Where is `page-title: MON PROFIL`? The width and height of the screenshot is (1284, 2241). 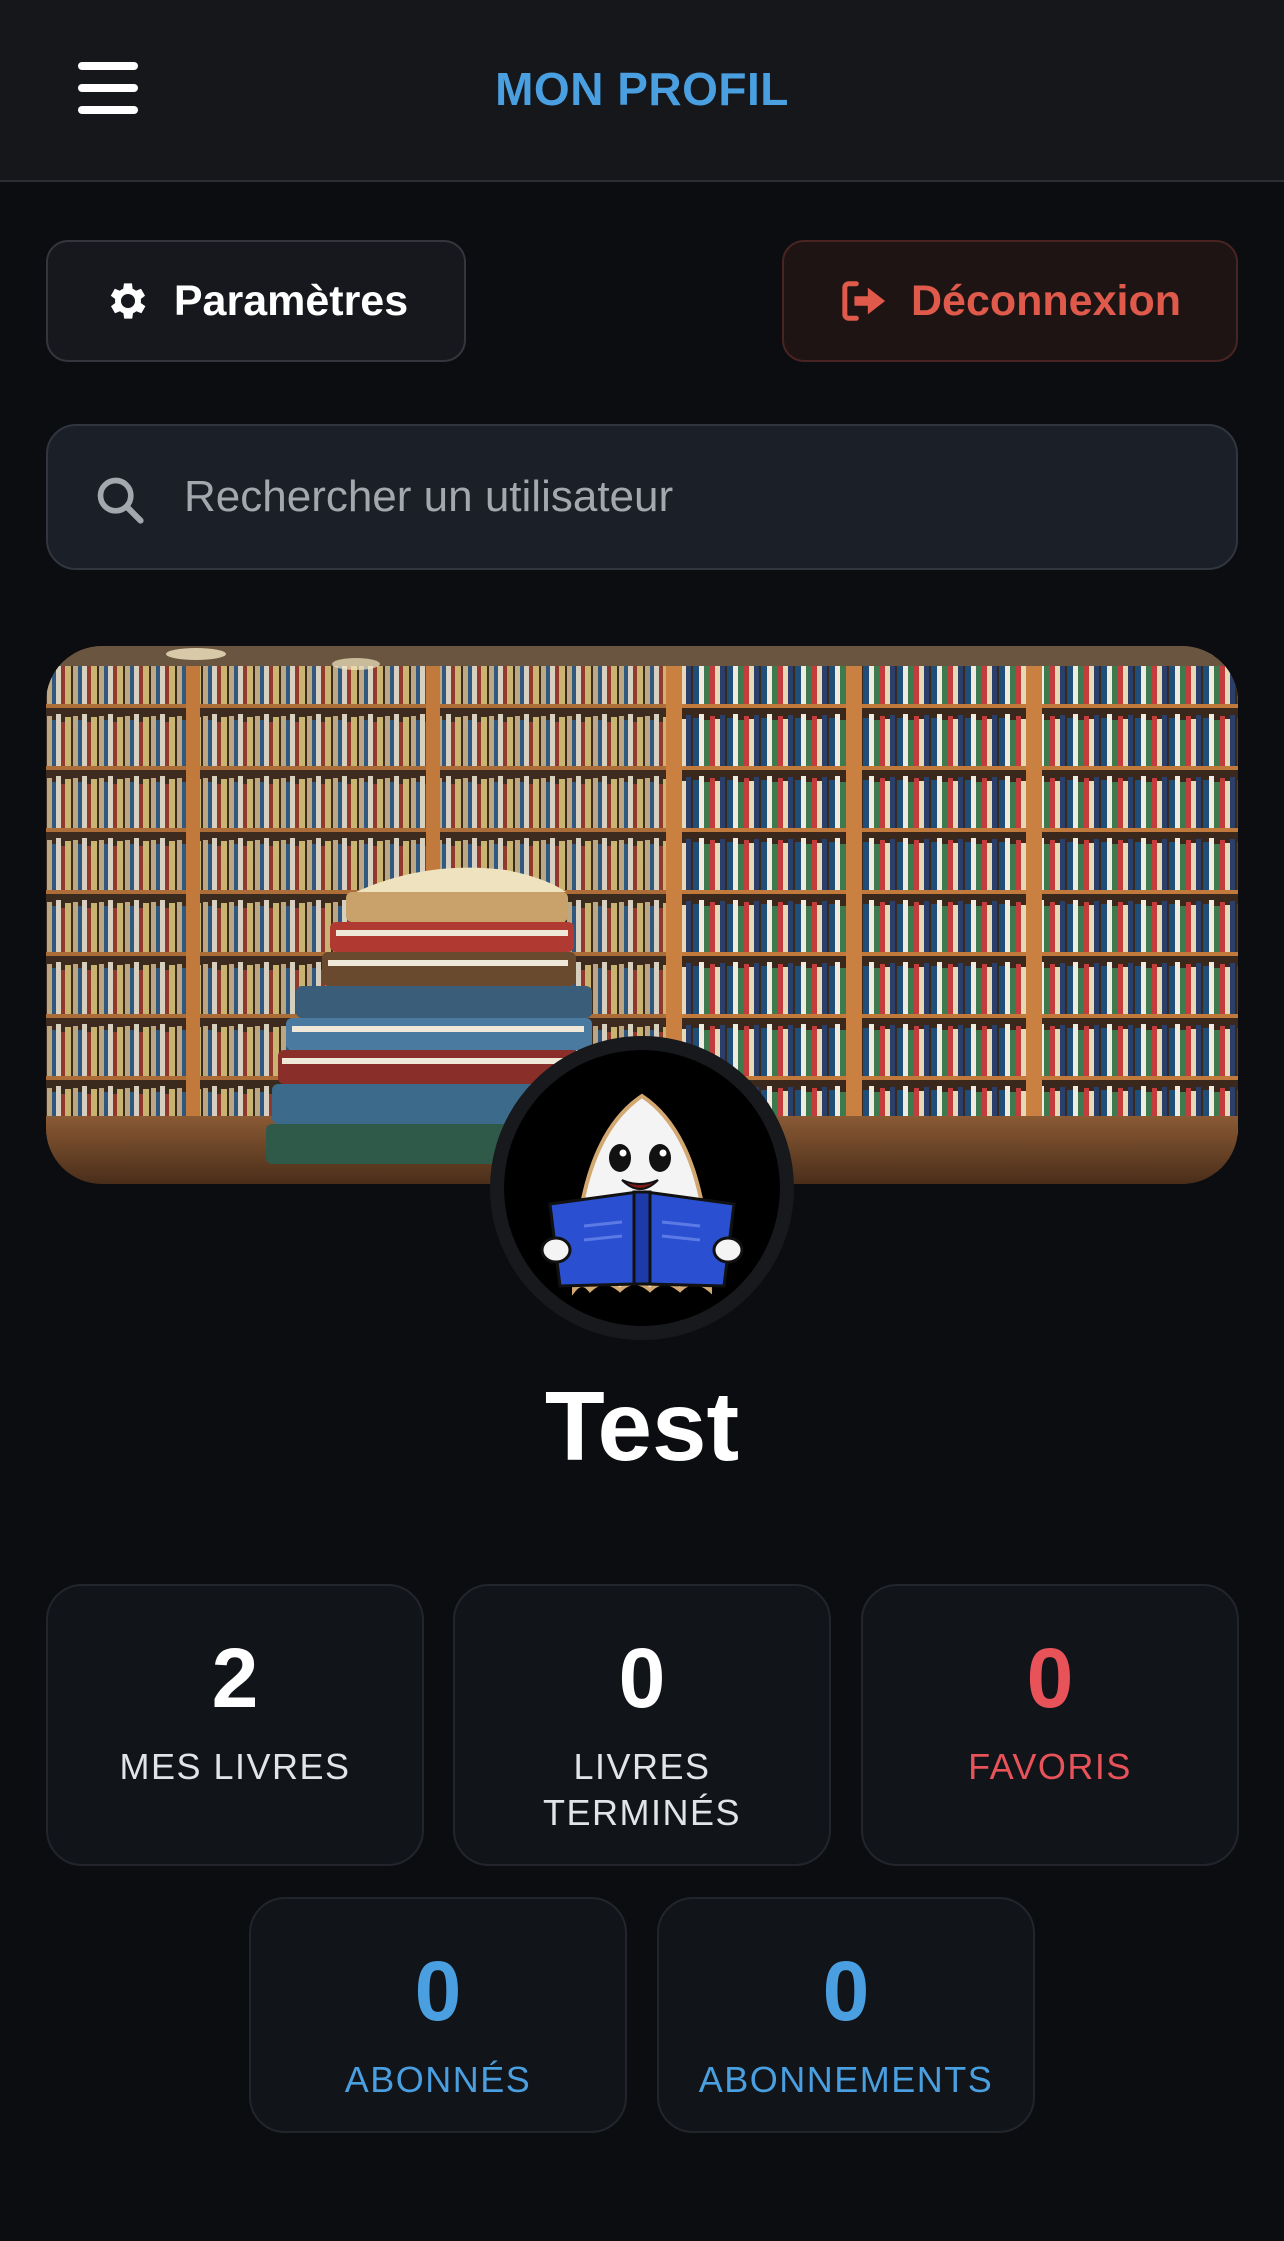 page-title: MON PROFIL is located at coordinates (642, 89).